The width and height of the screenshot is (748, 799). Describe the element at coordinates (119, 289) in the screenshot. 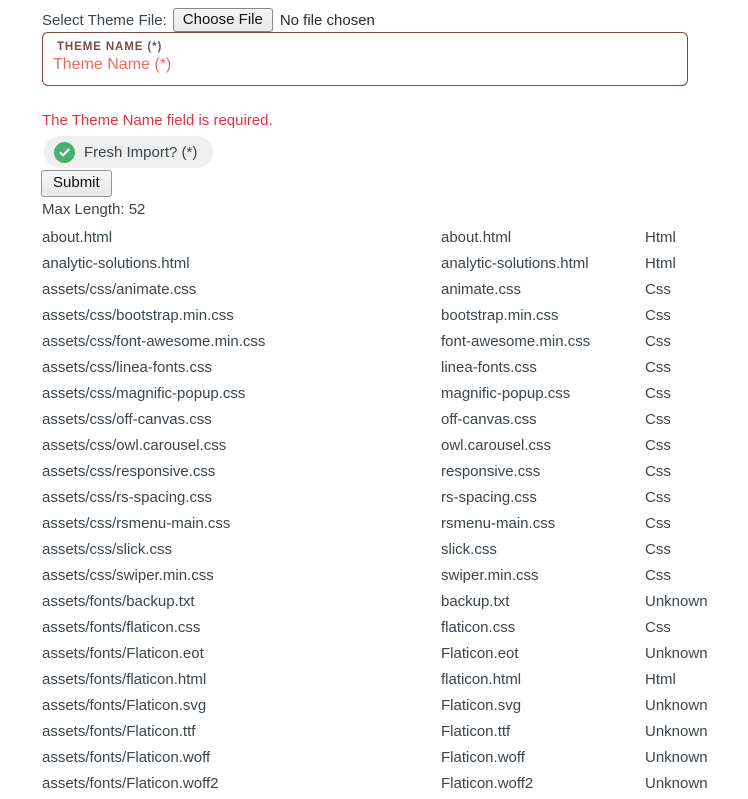

I see `file-path-cell: assets/css/animate.css` at that location.